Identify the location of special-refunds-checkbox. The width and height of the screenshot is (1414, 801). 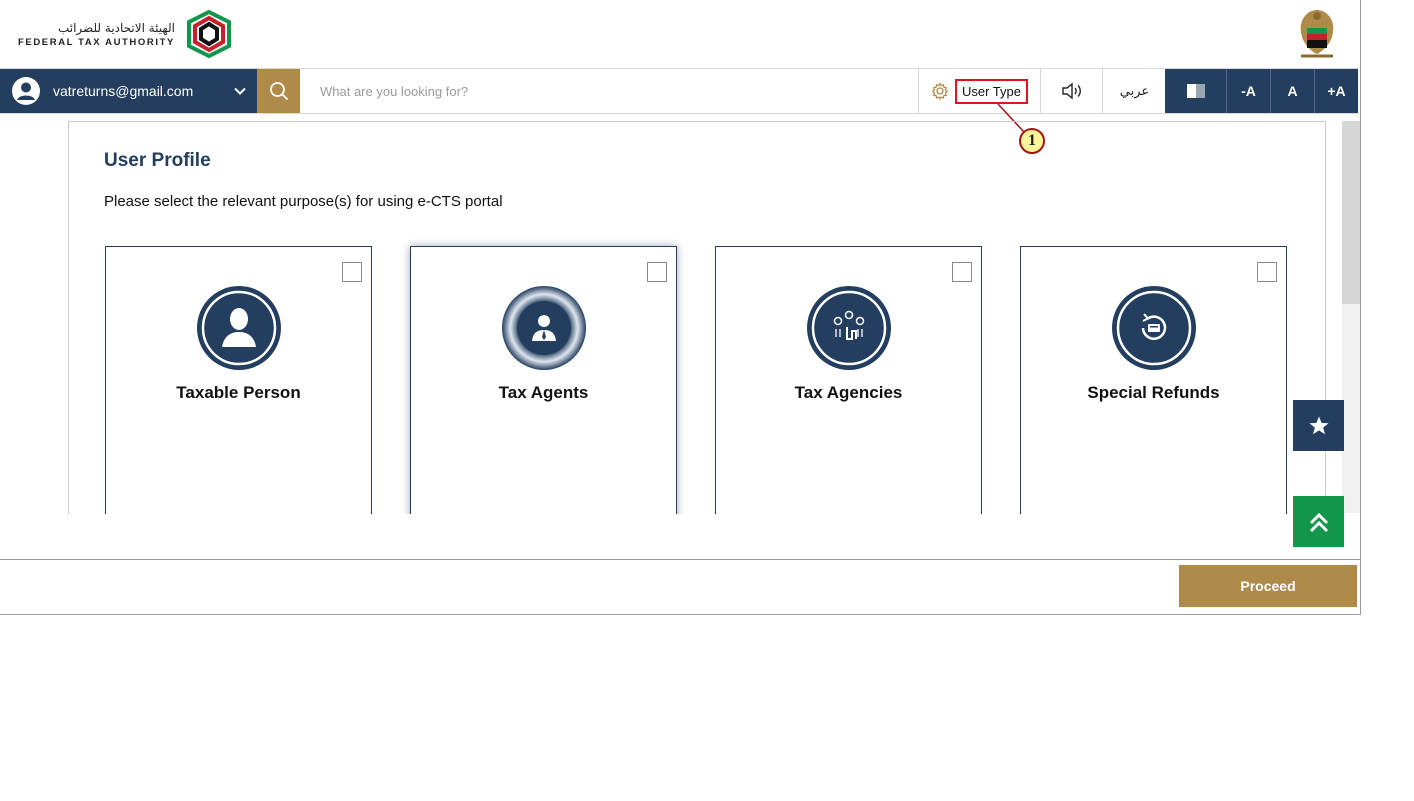
(1267, 272).